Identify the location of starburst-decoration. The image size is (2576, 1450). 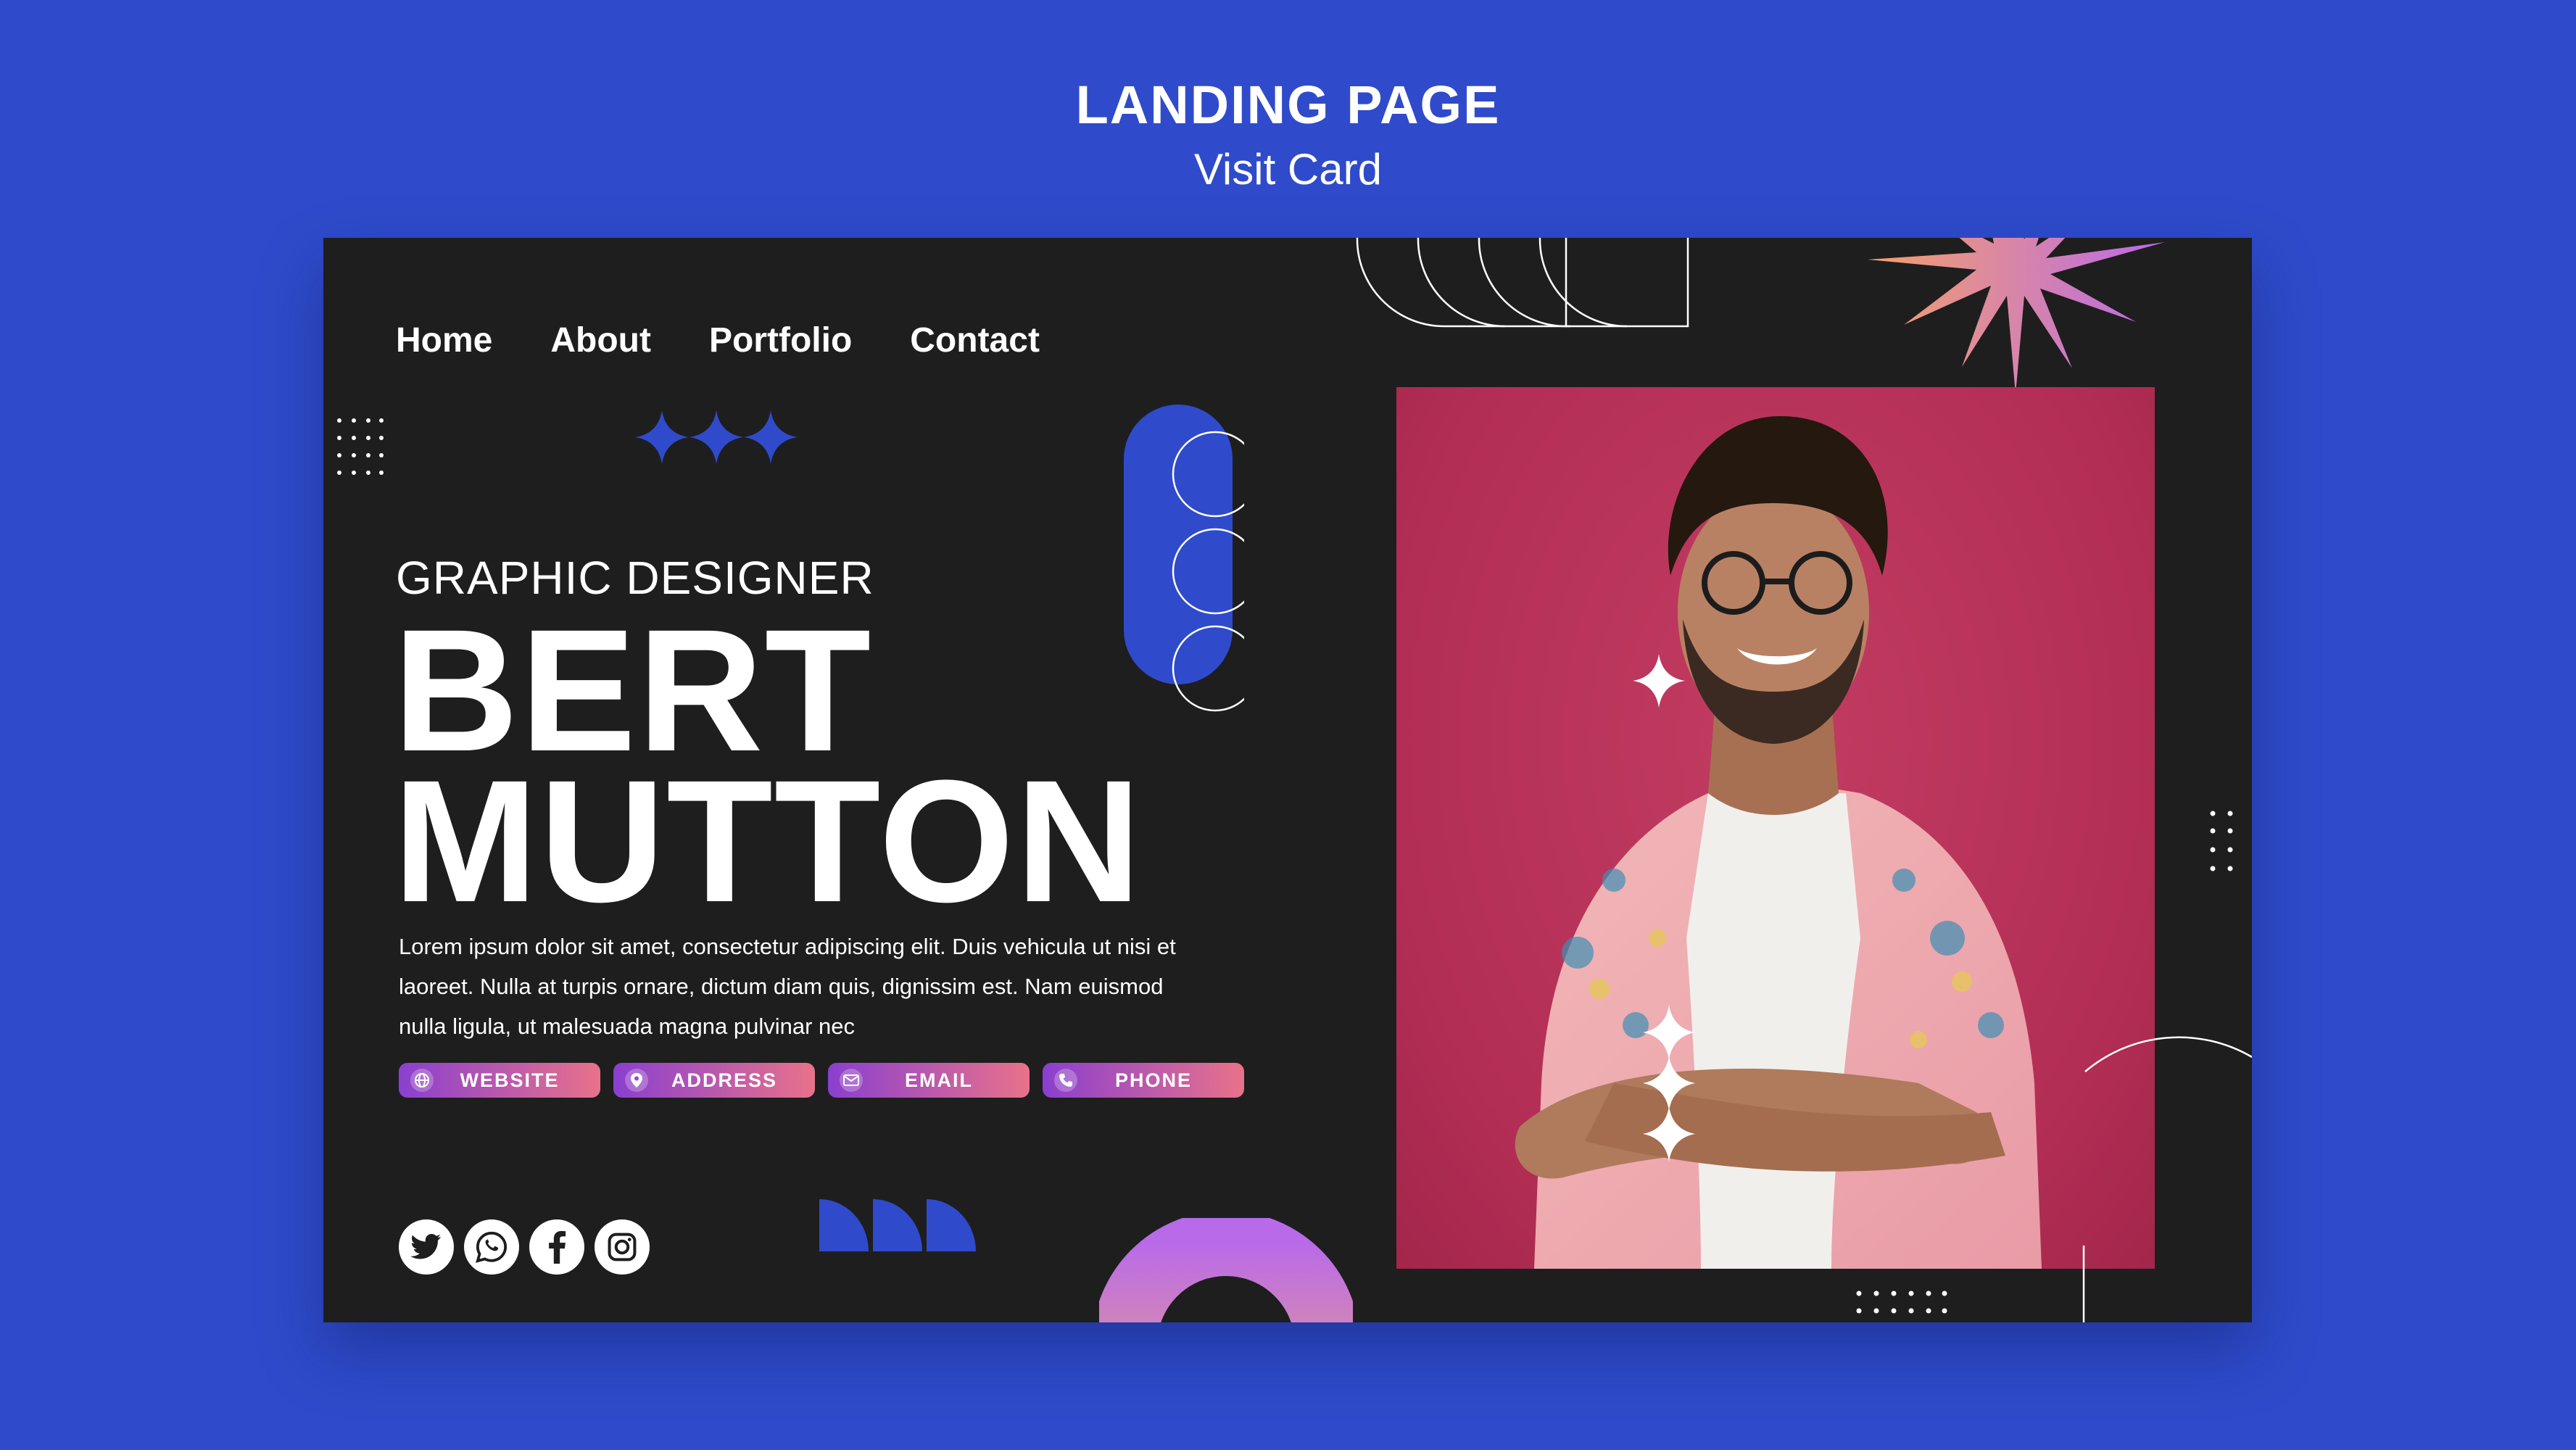
(2017, 316).